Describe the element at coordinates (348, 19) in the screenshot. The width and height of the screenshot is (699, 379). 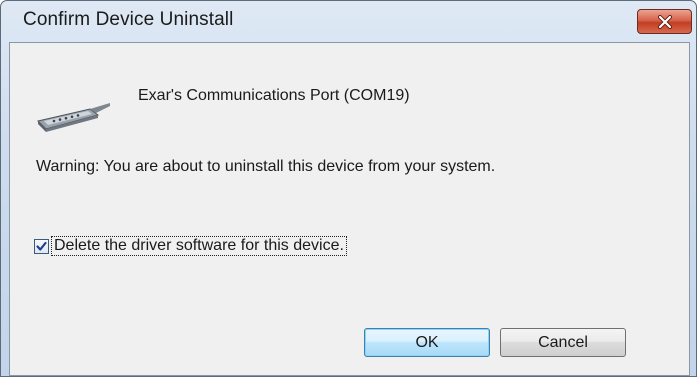
I see `title-bar: Confirm Device Uninstall` at that location.